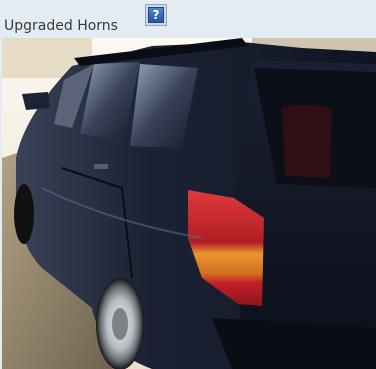 The width and height of the screenshot is (376, 369). I want to click on side-mirror, so click(36, 101).